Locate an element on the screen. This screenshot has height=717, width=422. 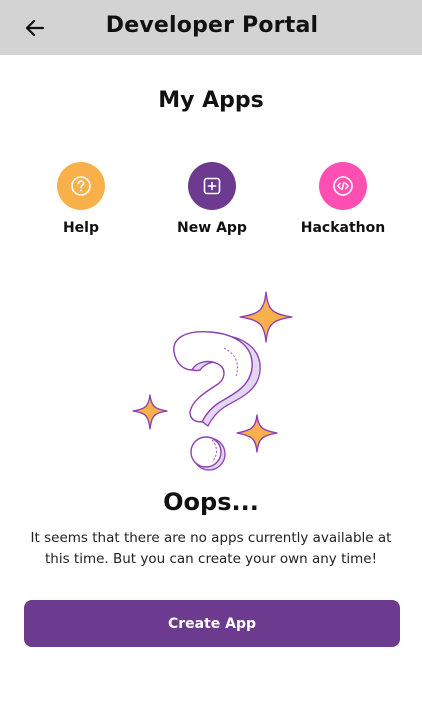
hackathon-icon-circle is located at coordinates (343, 186).